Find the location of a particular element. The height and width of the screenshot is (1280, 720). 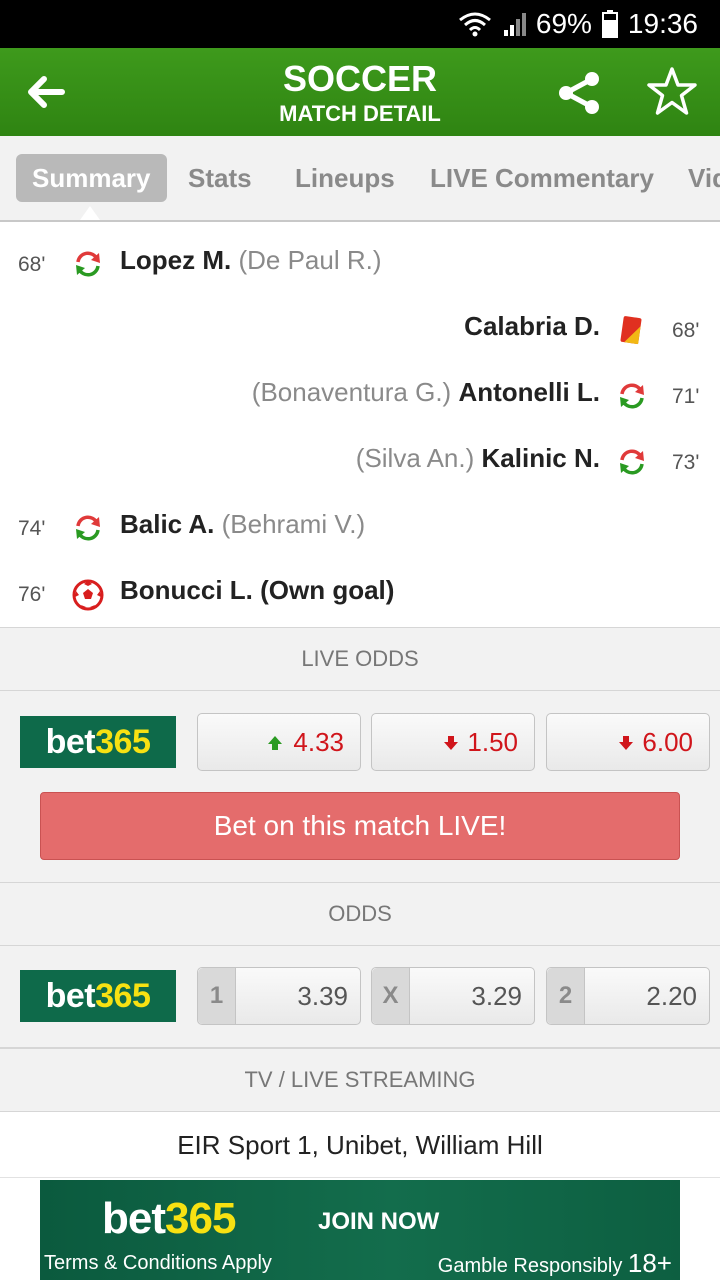

live-odd-home-button: 4.33 is located at coordinates (279, 742).